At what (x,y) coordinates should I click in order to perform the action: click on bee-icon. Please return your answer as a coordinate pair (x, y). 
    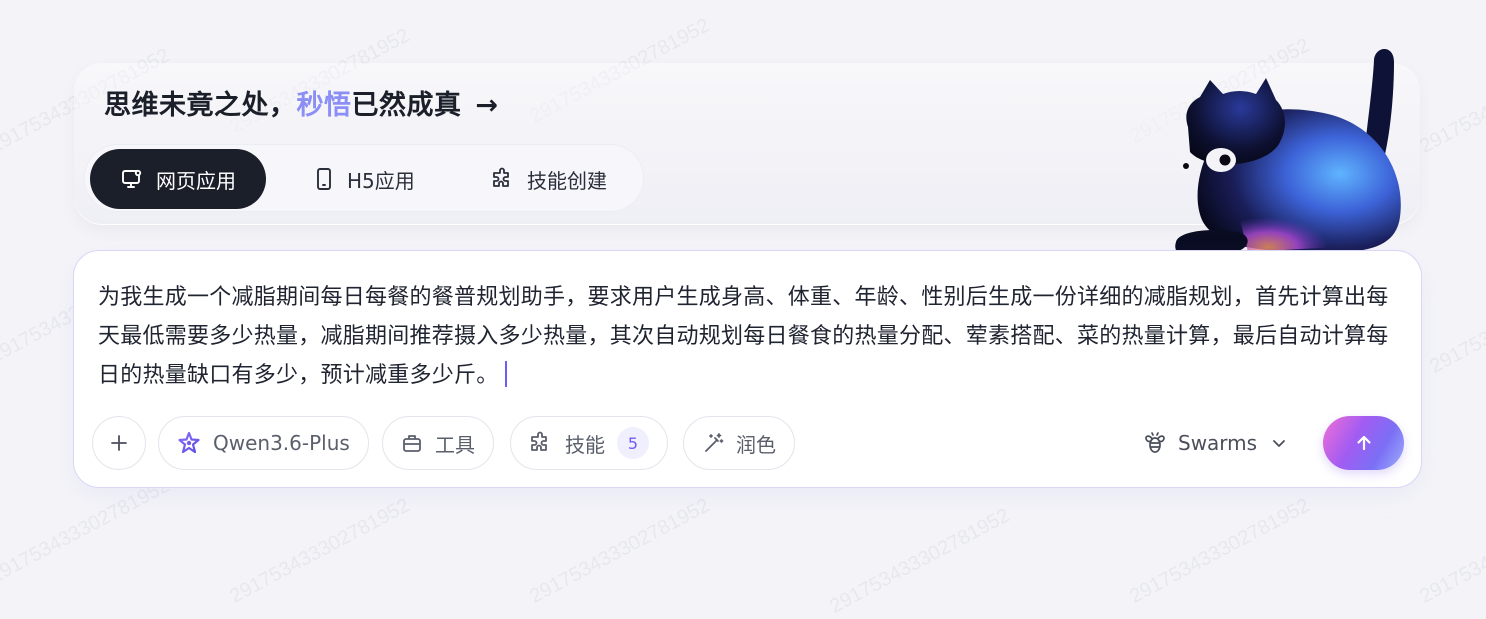
    Looking at the image, I should click on (1155, 442).